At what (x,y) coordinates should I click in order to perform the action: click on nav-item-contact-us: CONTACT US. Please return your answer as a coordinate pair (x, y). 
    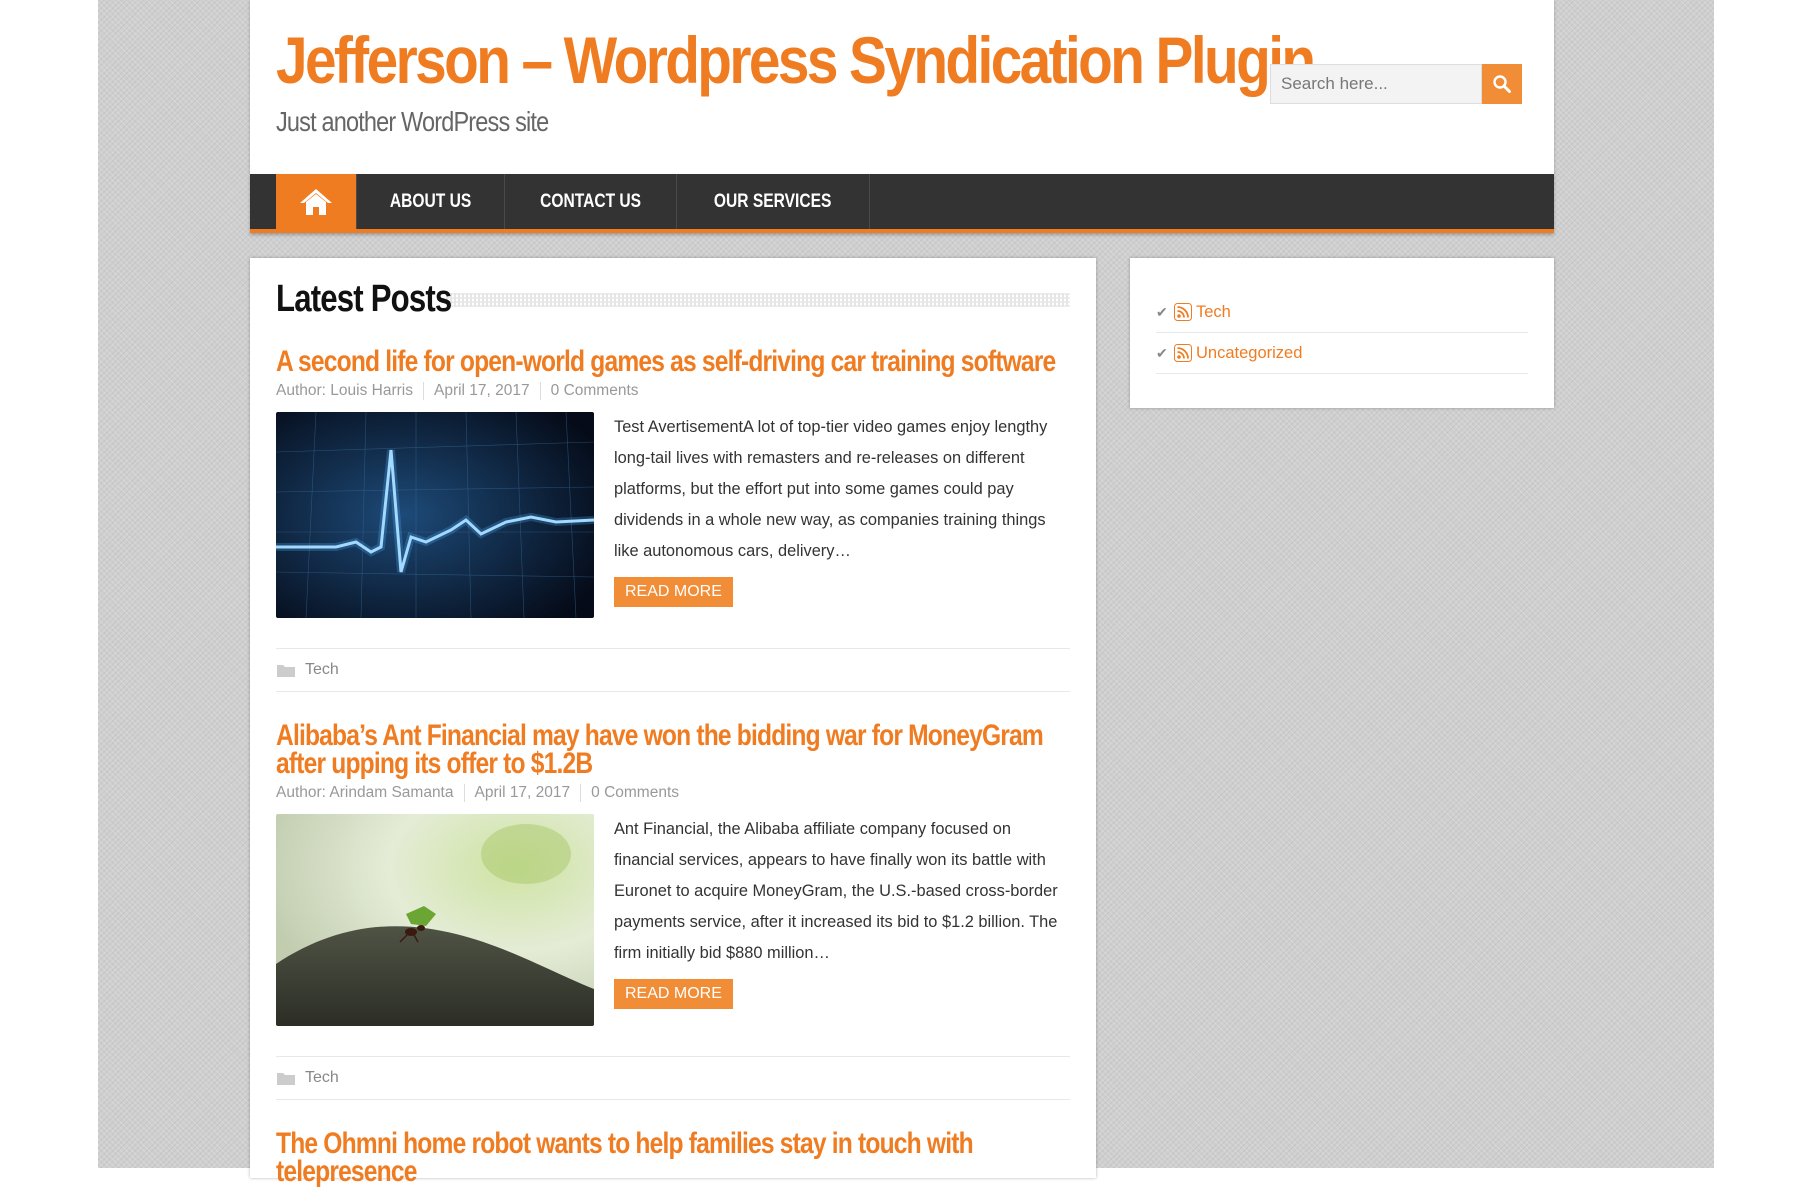
    Looking at the image, I should click on (591, 201).